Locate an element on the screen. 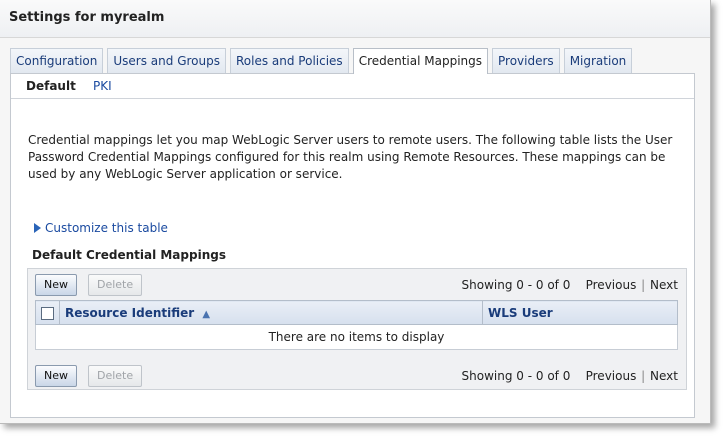  page-title: Settings for myrealm is located at coordinates (87, 17).